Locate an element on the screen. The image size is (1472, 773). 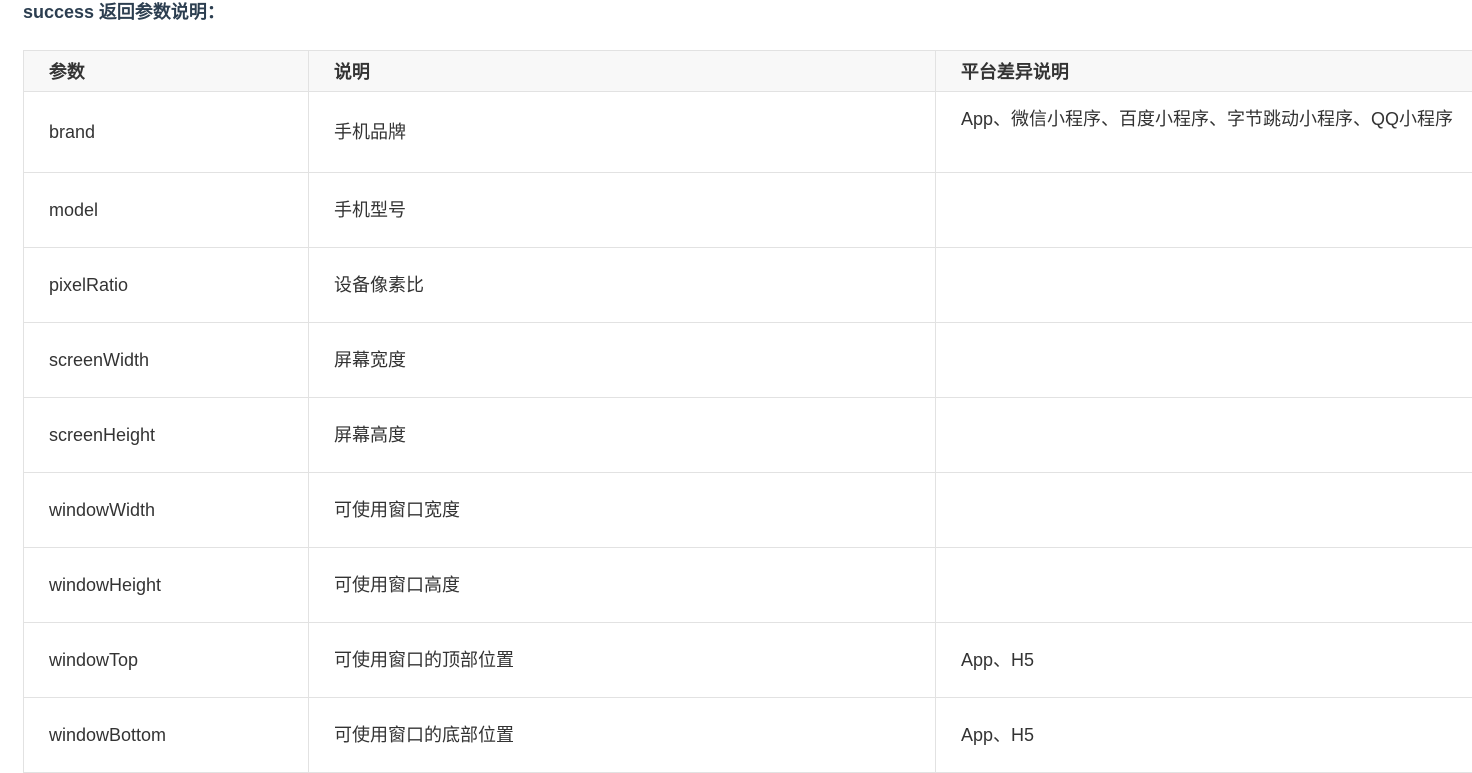
param-description-cell: 可使用窗口高度 is located at coordinates (622, 585).